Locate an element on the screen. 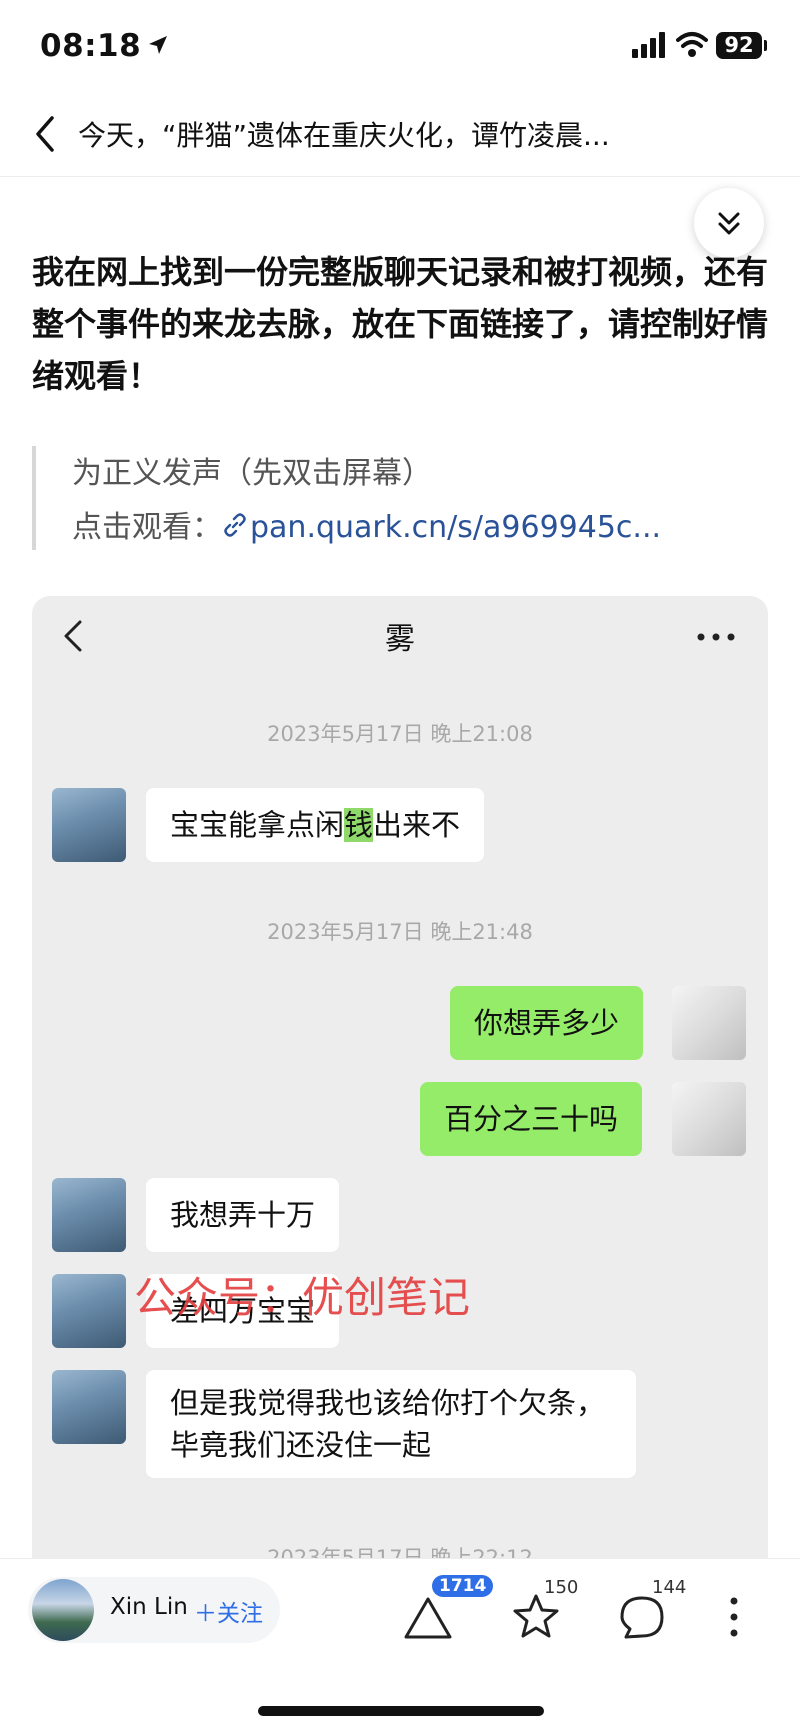 The image size is (800, 1732). chat-timestamp: 2023年5月17日 晚上21:08 is located at coordinates (400, 734).